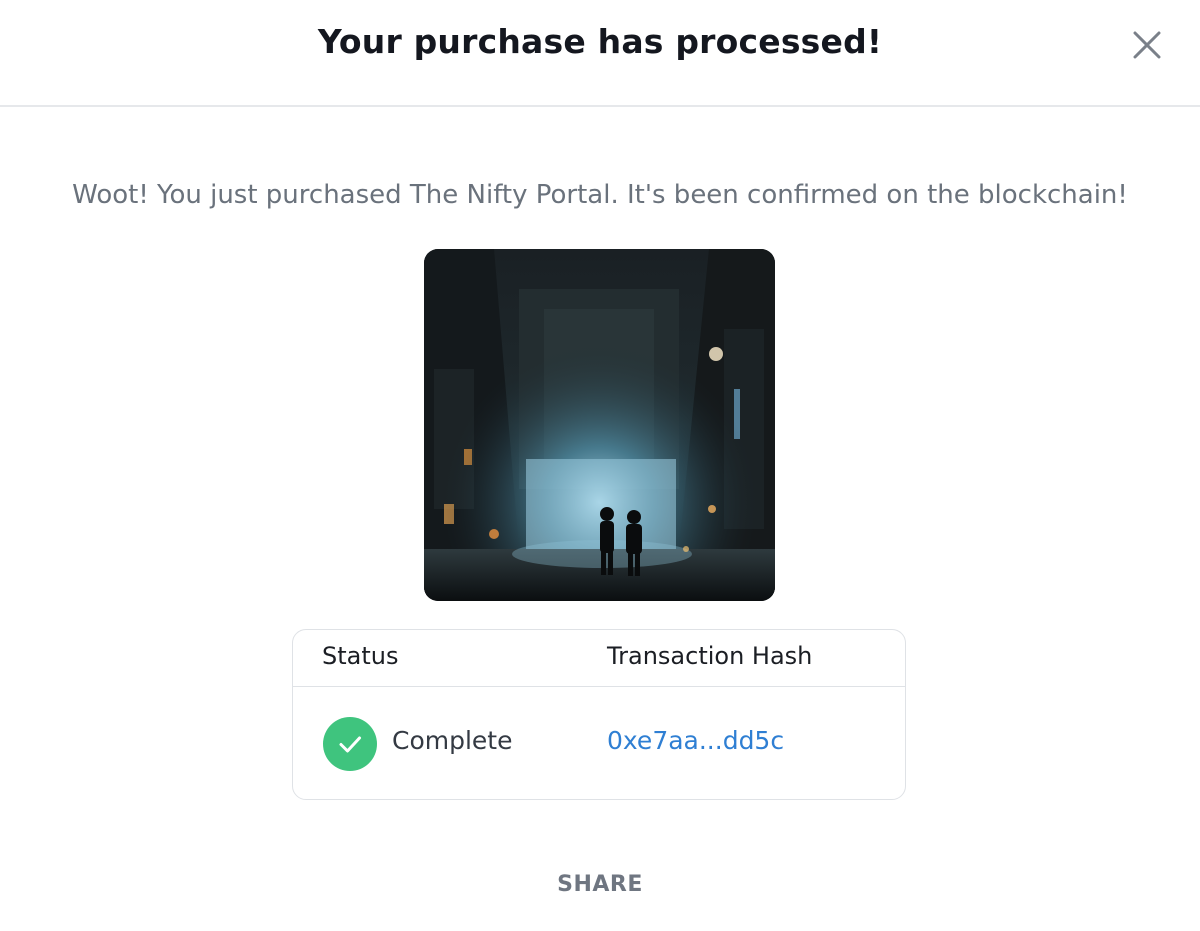 Image resolution: width=1200 pixels, height=931 pixels. I want to click on close-button, so click(1147, 45).